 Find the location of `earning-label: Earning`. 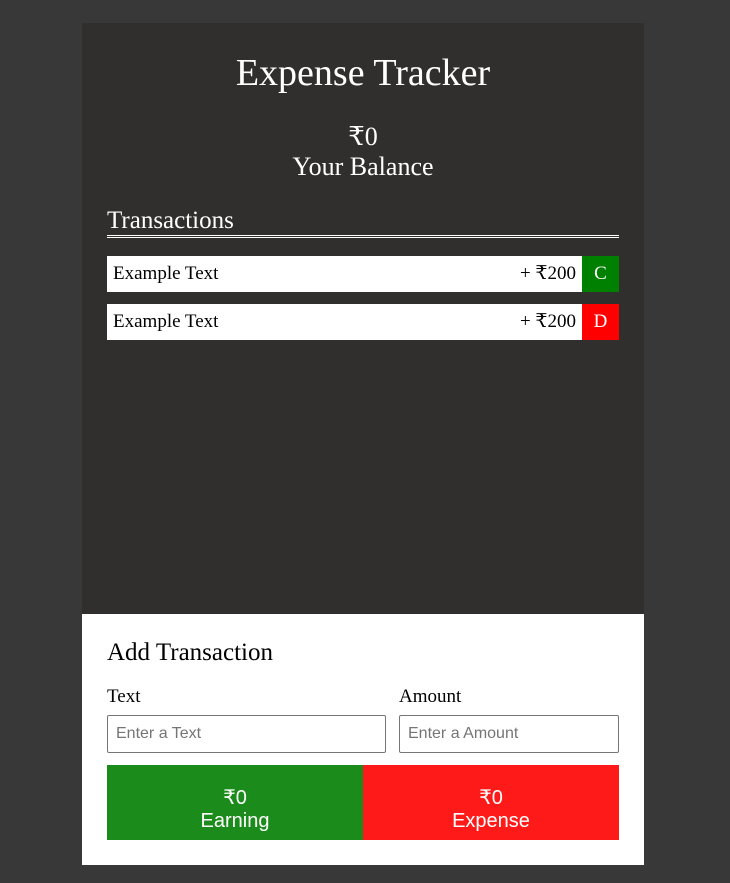

earning-label: Earning is located at coordinates (235, 820).